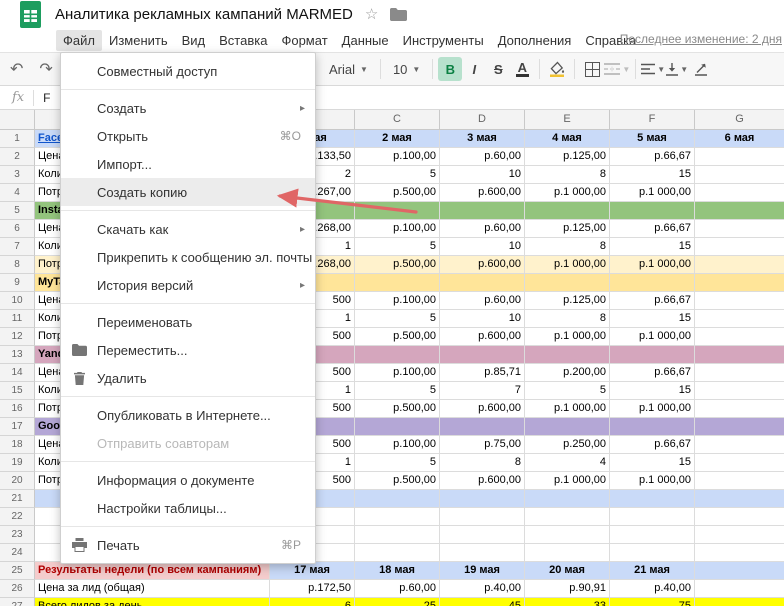 The width and height of the screenshot is (784, 606). Describe the element at coordinates (397, 589) in the screenshot. I see `cell-C26: р.60,00` at that location.